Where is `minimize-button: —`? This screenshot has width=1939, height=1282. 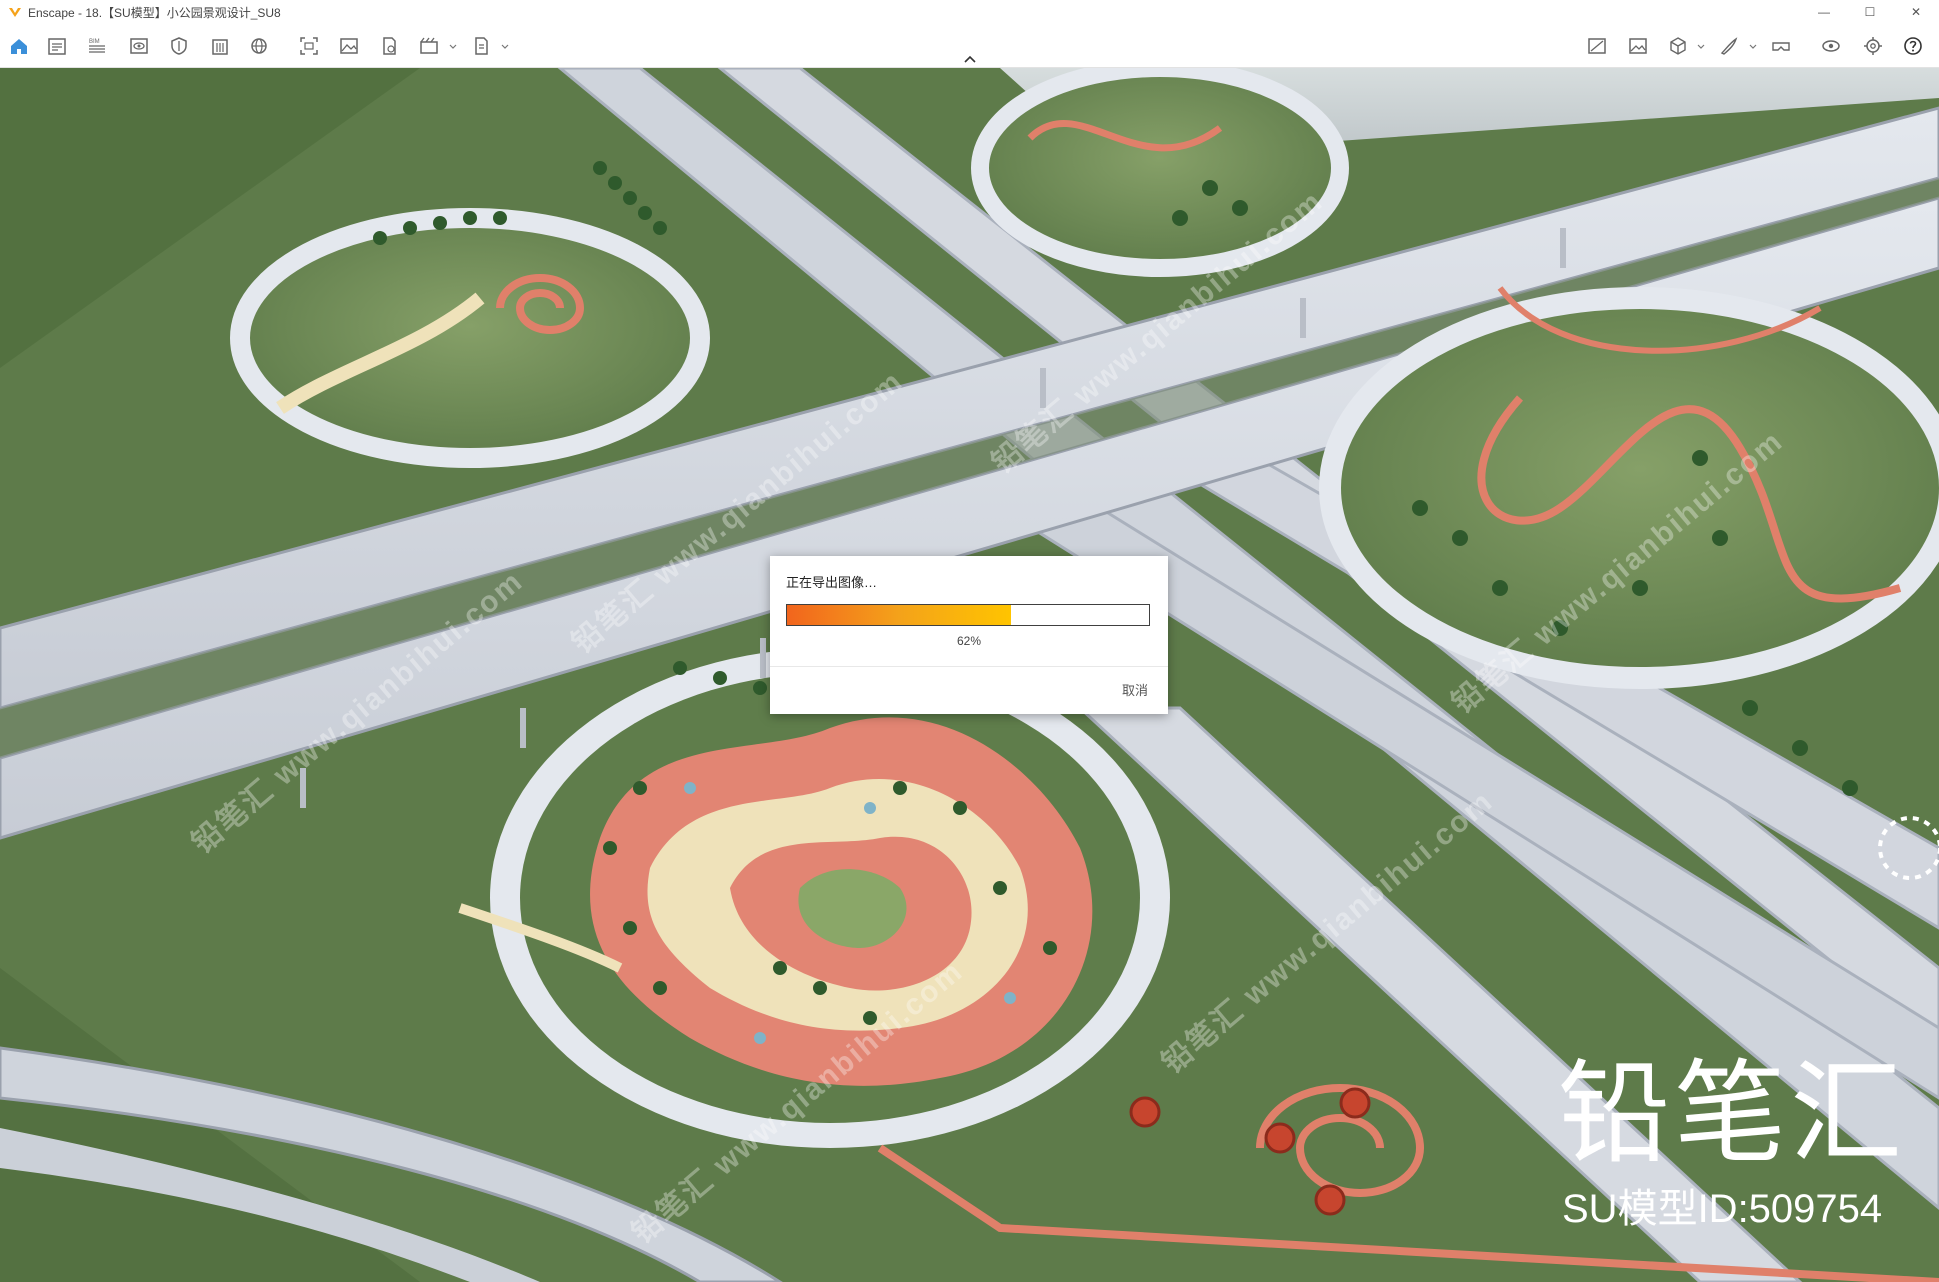
minimize-button: — is located at coordinates (1824, 12).